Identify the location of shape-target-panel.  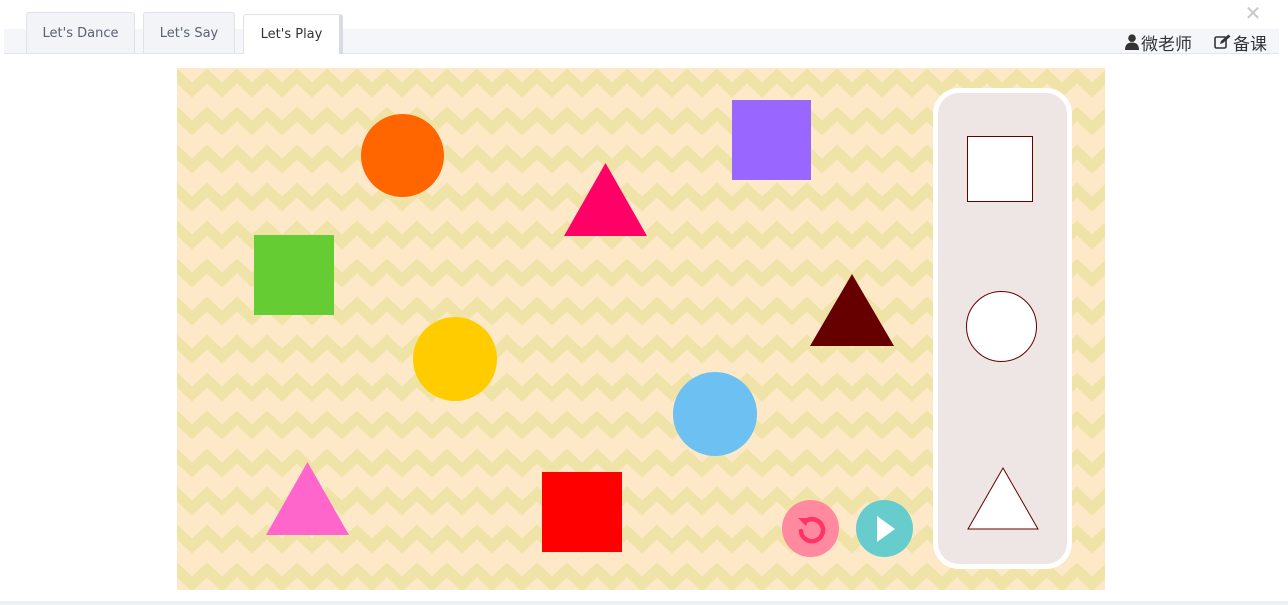
(1002, 328).